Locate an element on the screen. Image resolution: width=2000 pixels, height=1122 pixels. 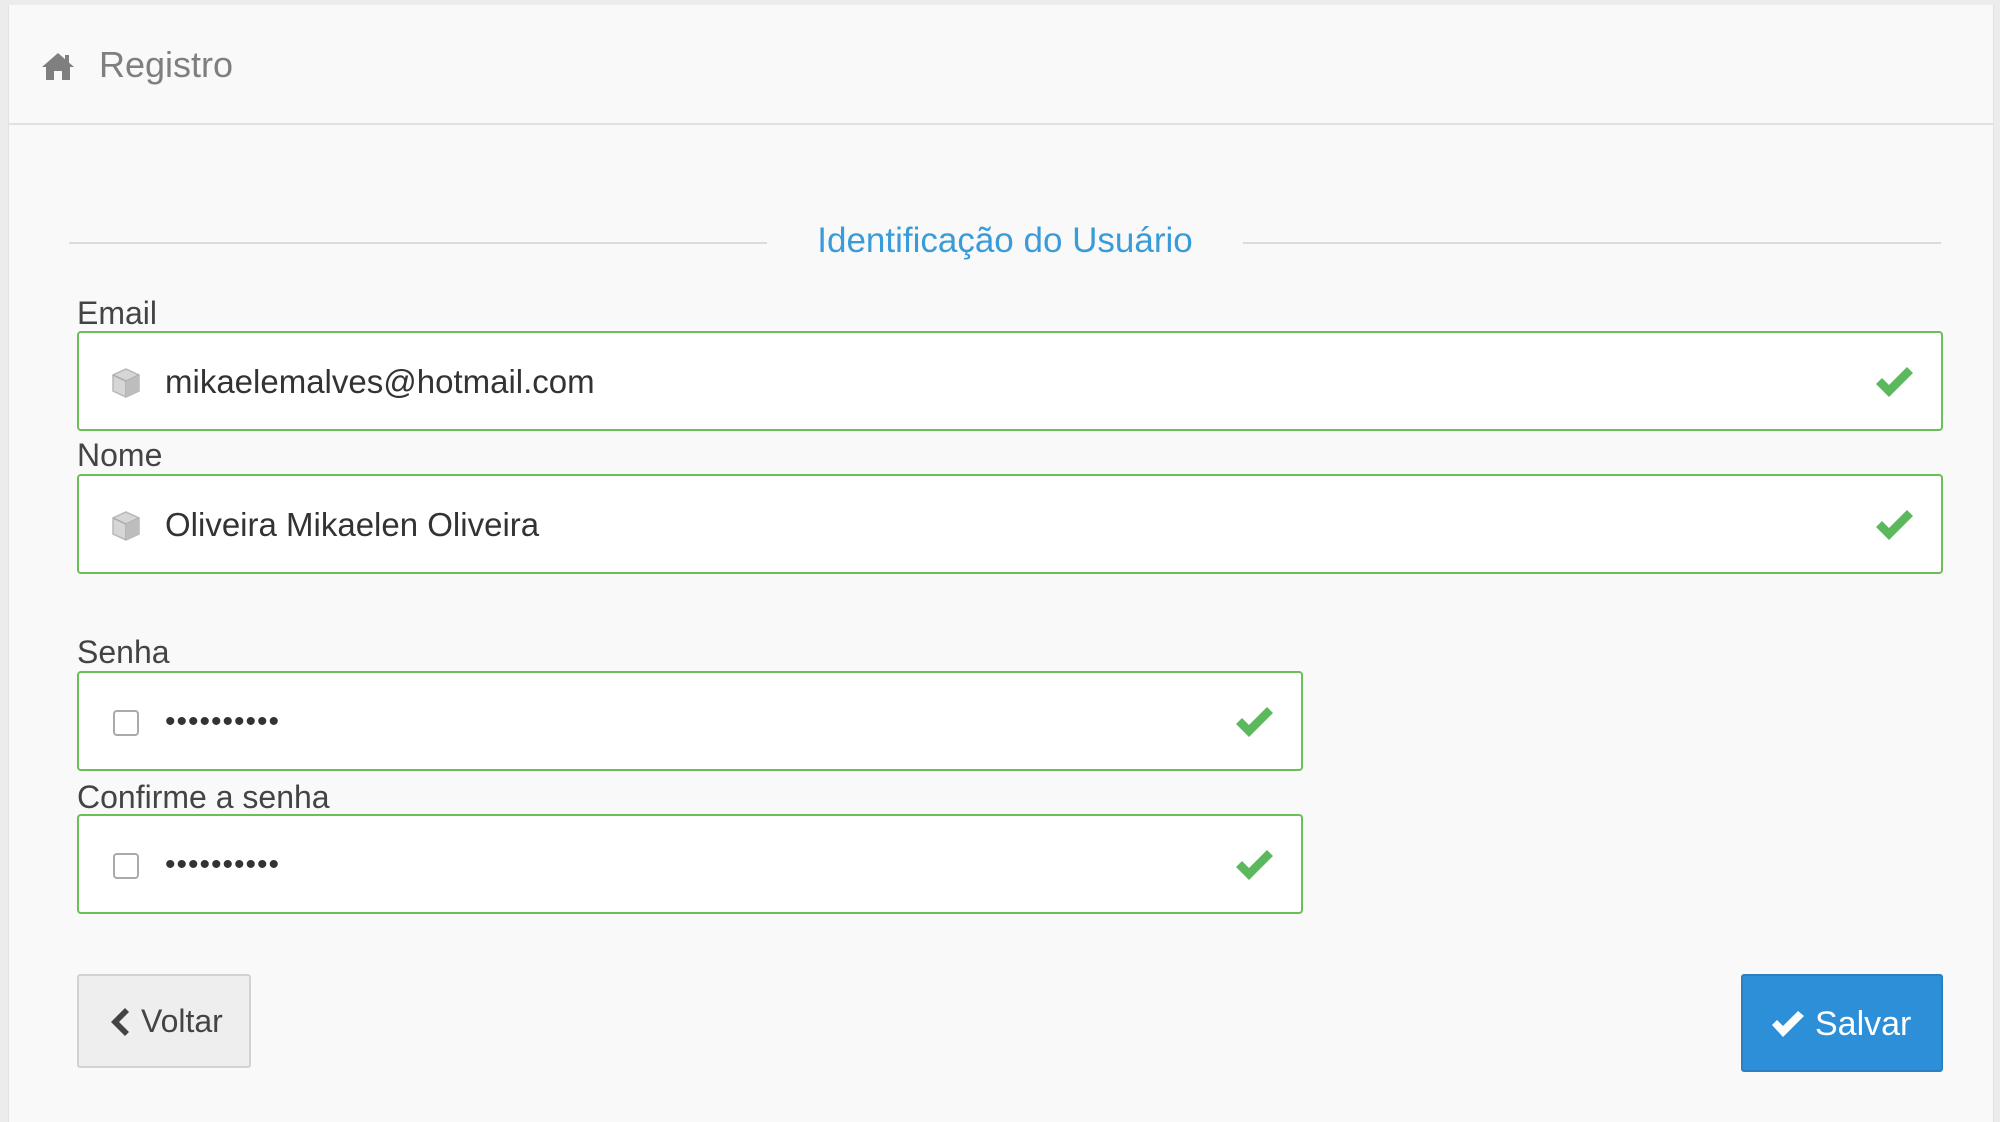
email-input is located at coordinates (1008, 382).